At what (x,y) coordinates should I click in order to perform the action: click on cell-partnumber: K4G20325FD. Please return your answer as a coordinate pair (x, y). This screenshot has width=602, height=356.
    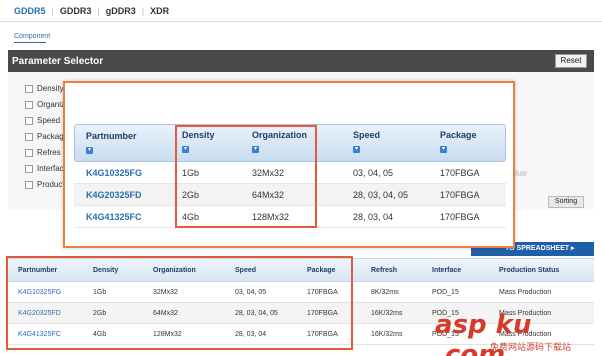
    Looking at the image, I should click on (114, 195).